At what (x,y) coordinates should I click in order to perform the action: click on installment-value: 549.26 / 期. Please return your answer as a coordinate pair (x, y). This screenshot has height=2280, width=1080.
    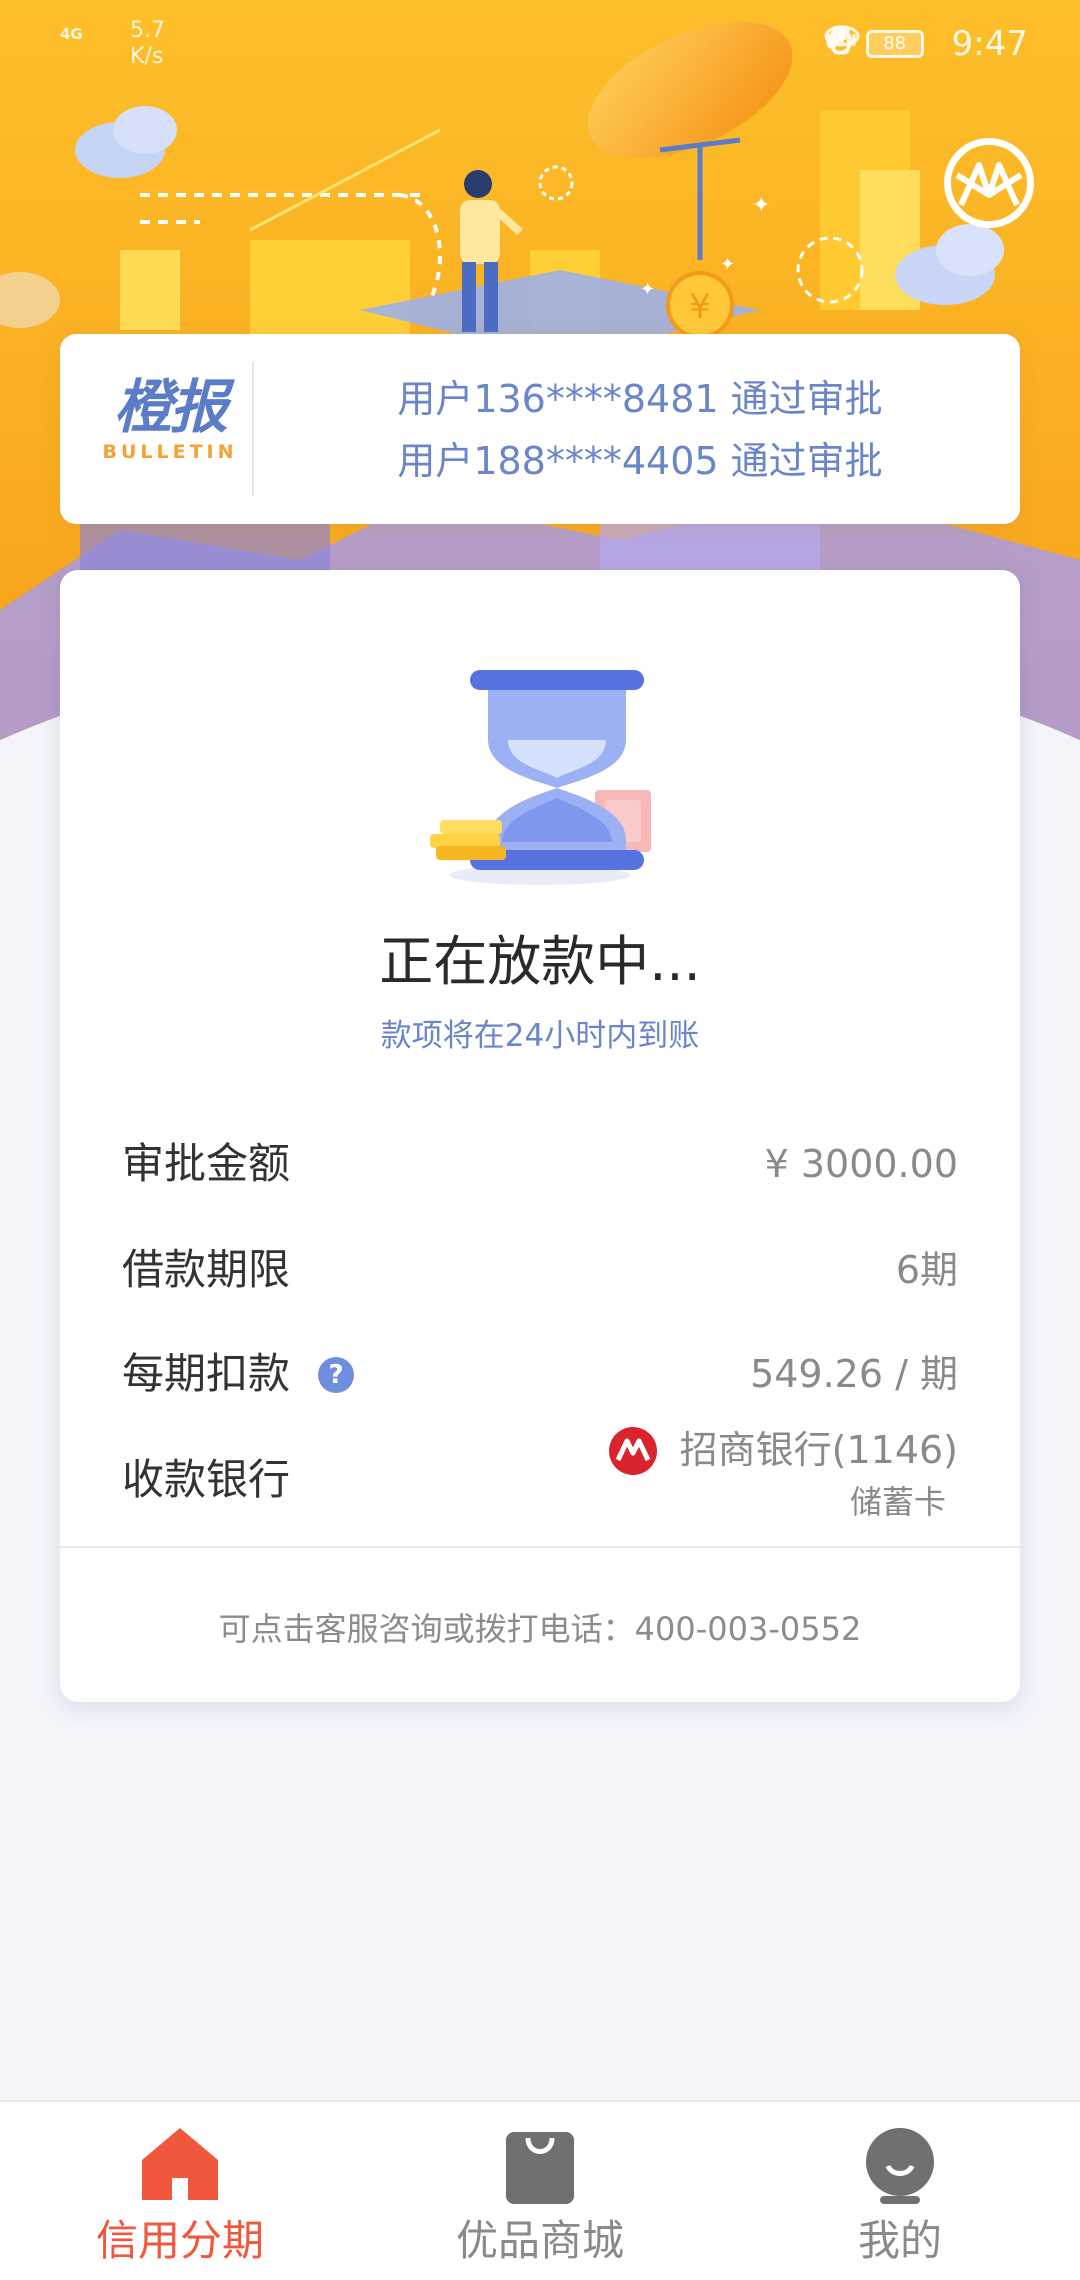
    Looking at the image, I should click on (854, 1374).